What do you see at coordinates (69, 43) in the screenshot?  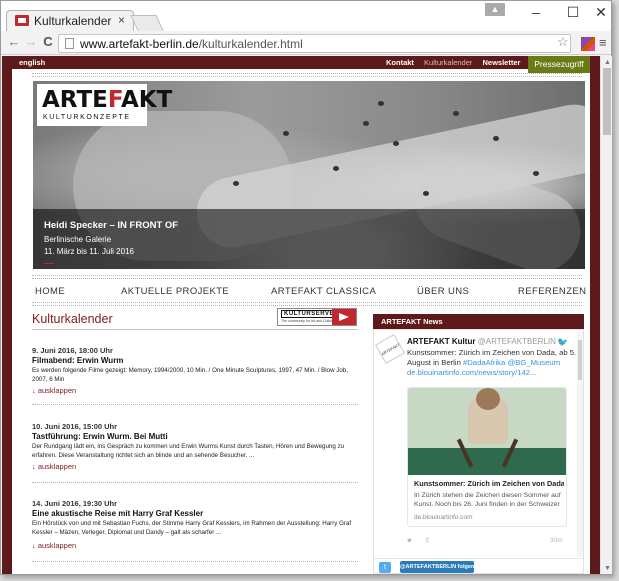 I see `page-icon` at bounding box center [69, 43].